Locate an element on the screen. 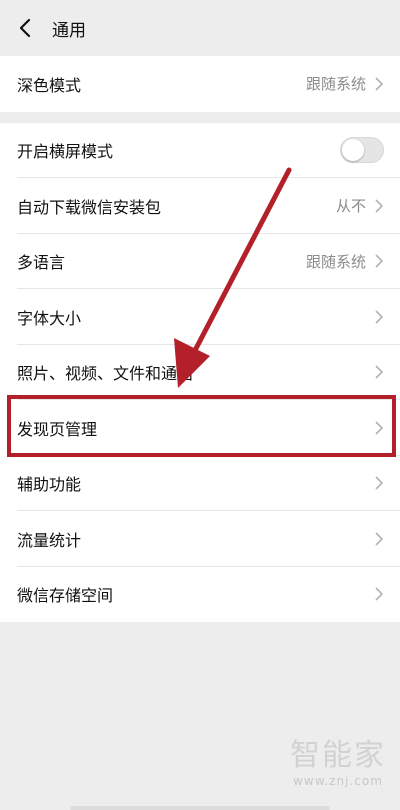  language-value: 跟随系统 is located at coordinates (335, 261).